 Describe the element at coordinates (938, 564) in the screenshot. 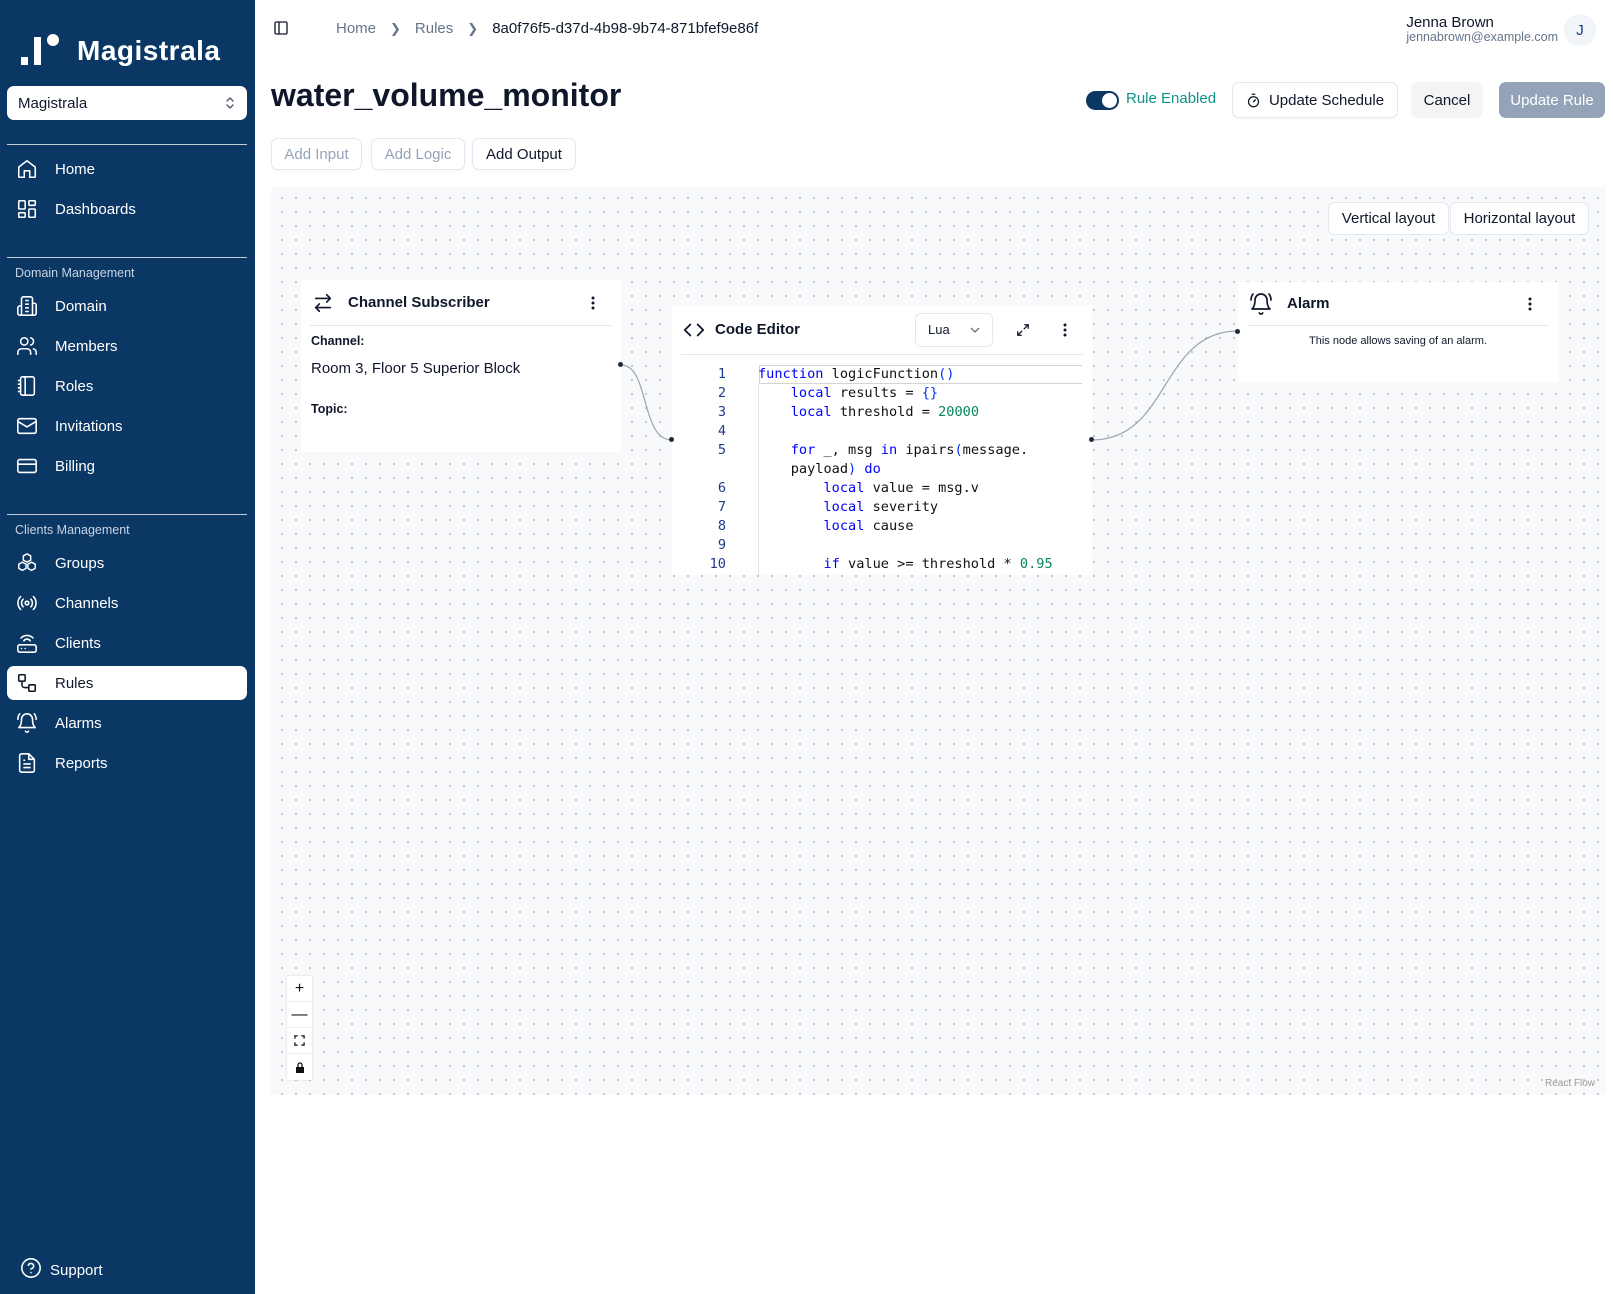

I see `code-text: if value >= threshold * 0.95` at that location.